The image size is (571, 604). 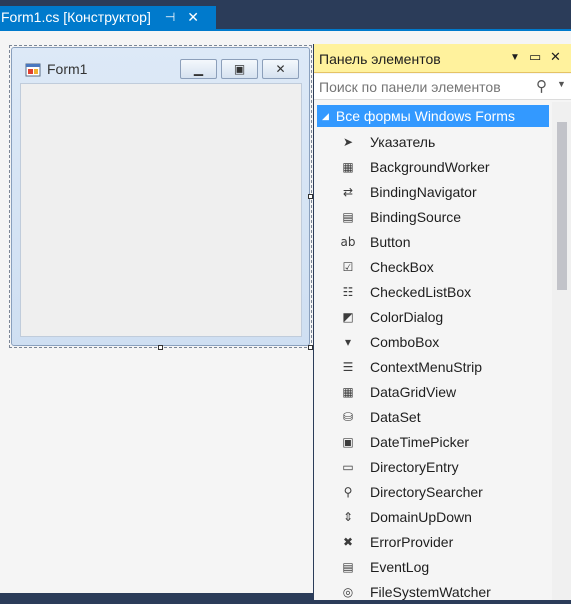 I want to click on toolbox-item-label: DirectorySearcher, so click(x=426, y=491).